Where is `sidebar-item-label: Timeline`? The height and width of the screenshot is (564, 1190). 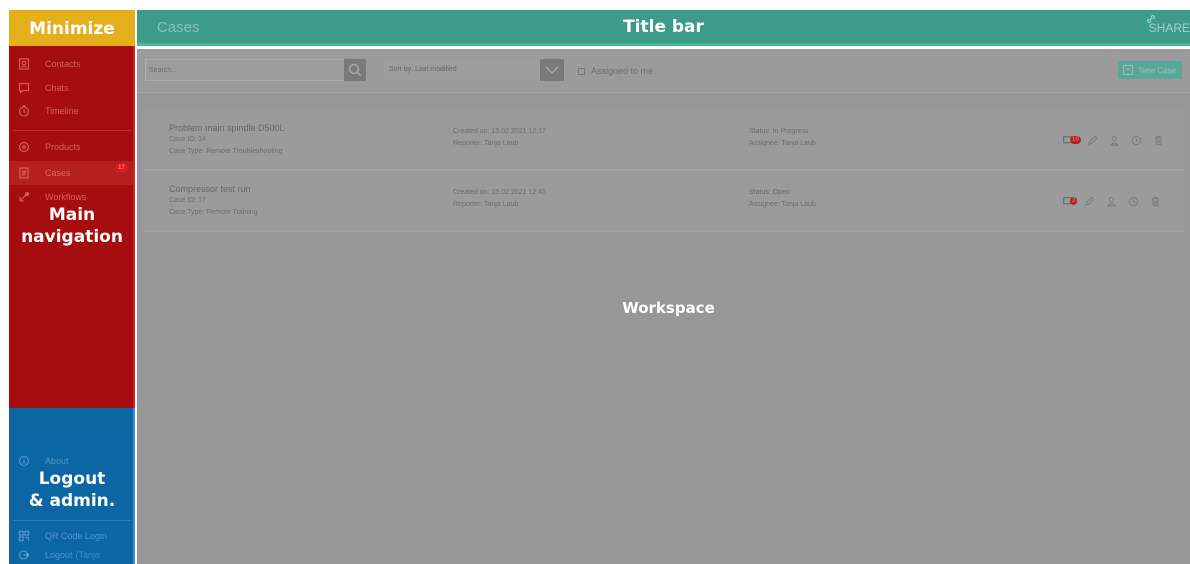
sidebar-item-label: Timeline is located at coordinates (62, 111).